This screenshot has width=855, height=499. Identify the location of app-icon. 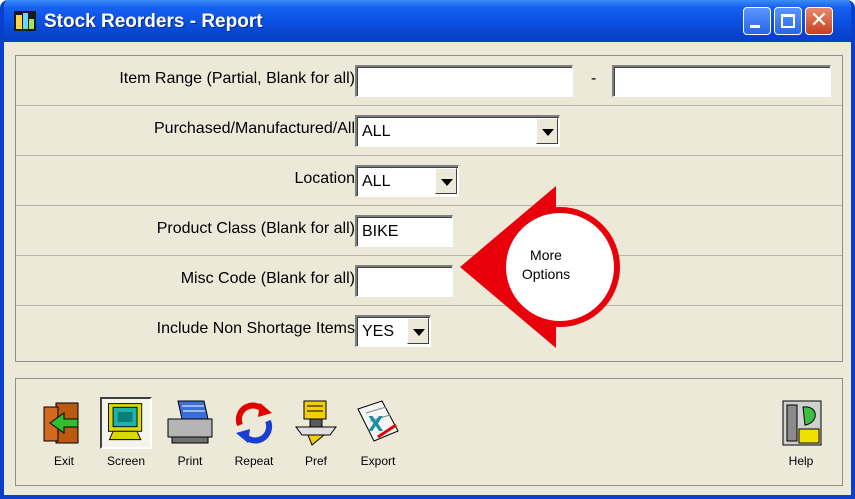
(25, 21).